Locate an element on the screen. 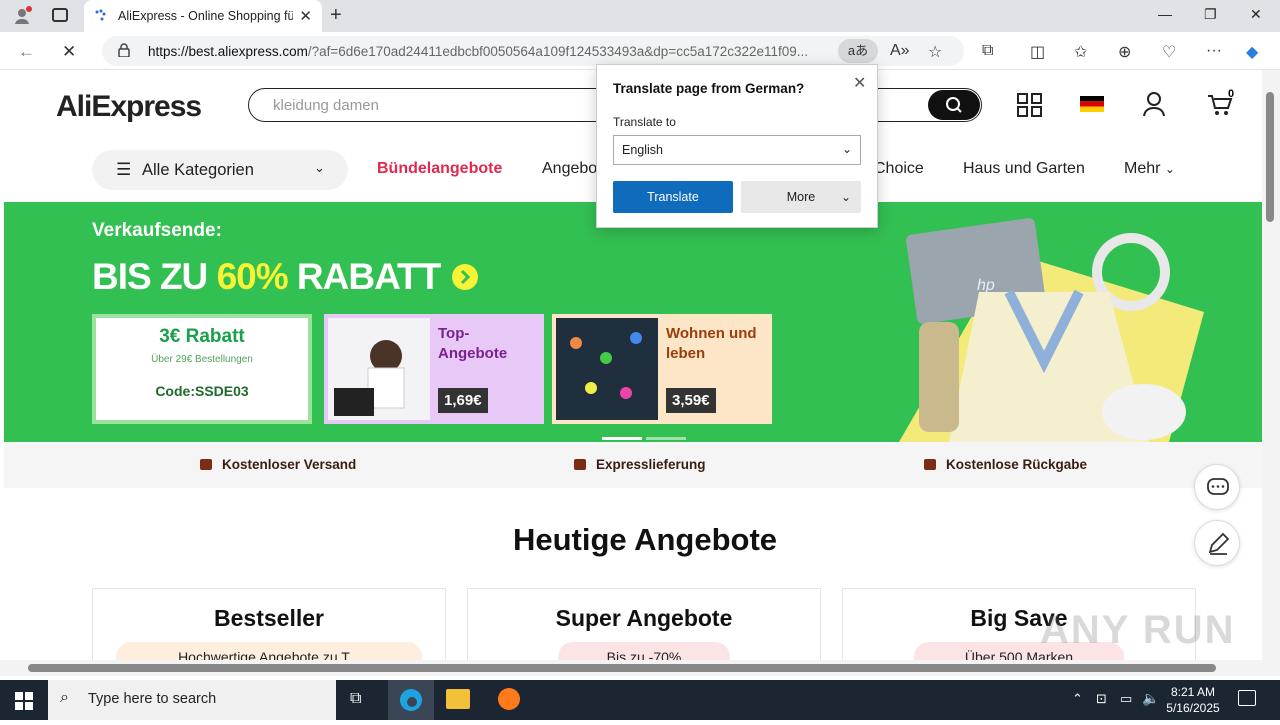 The width and height of the screenshot is (1280, 725). taskbar-clock: 8:21 AM 5/16/2025 is located at coordinates (1193, 700).